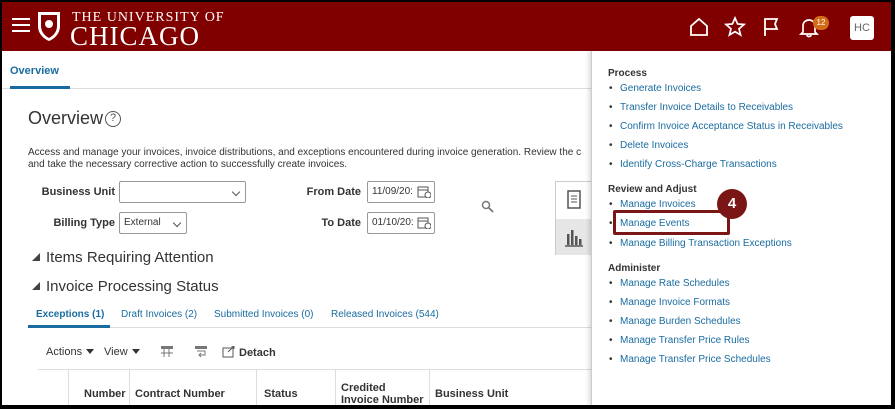 The image size is (895, 409). I want to click on callout-step-number: 4, so click(732, 204).